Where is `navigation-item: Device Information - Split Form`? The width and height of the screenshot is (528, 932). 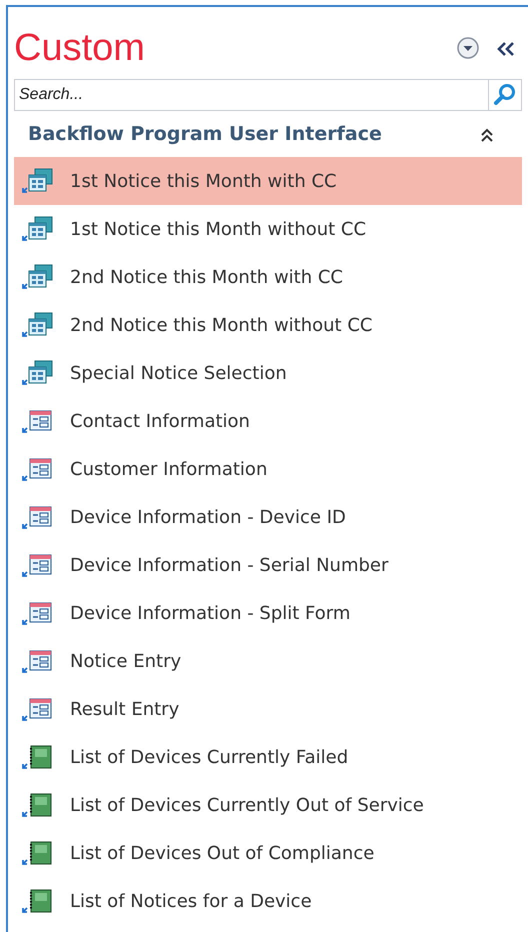
navigation-item: Device Information - Split Form is located at coordinates (268, 613).